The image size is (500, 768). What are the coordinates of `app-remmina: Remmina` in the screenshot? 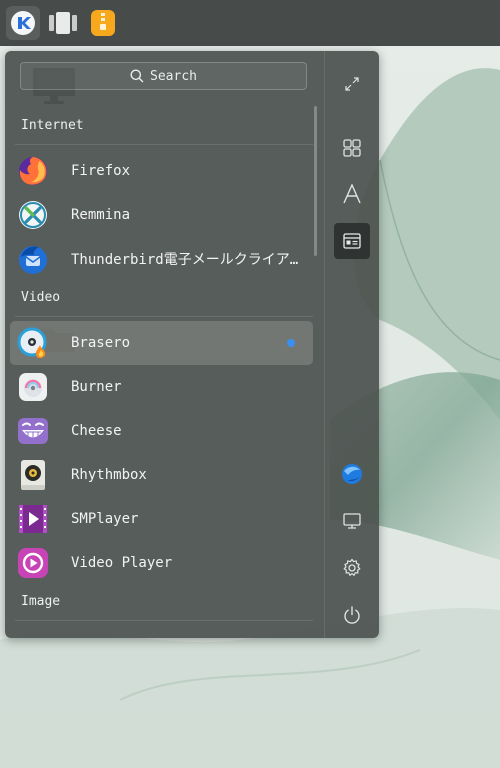 It's located at (161, 215).